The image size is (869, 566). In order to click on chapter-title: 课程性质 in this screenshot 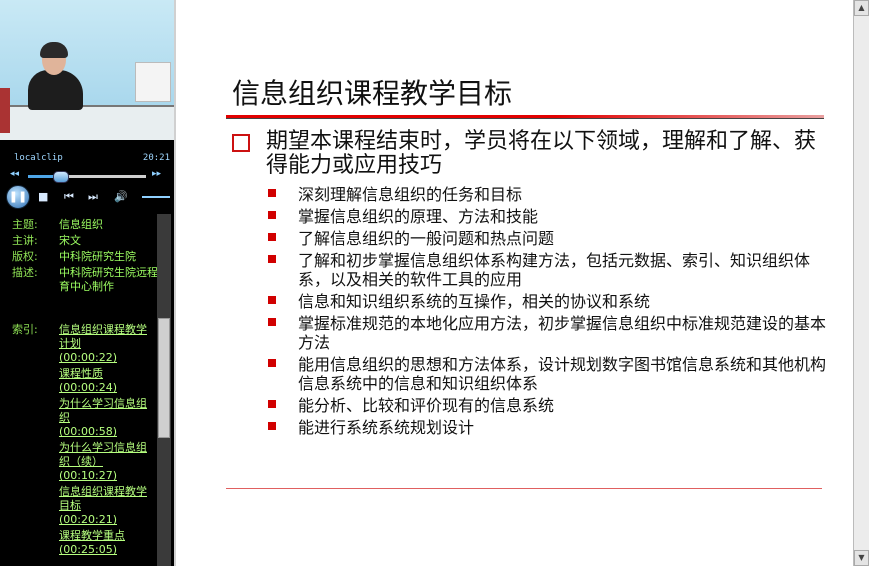, I will do `click(81, 373)`.